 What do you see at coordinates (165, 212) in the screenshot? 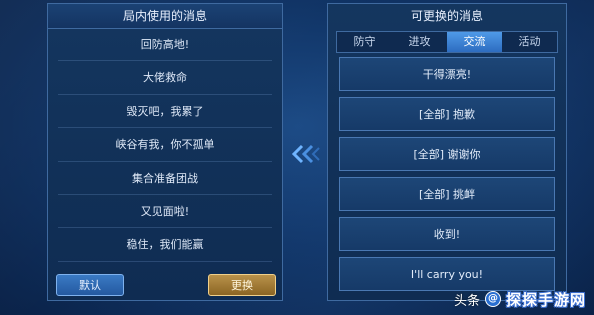
I see `message-slot-6: 又见面啦!` at bounding box center [165, 212].